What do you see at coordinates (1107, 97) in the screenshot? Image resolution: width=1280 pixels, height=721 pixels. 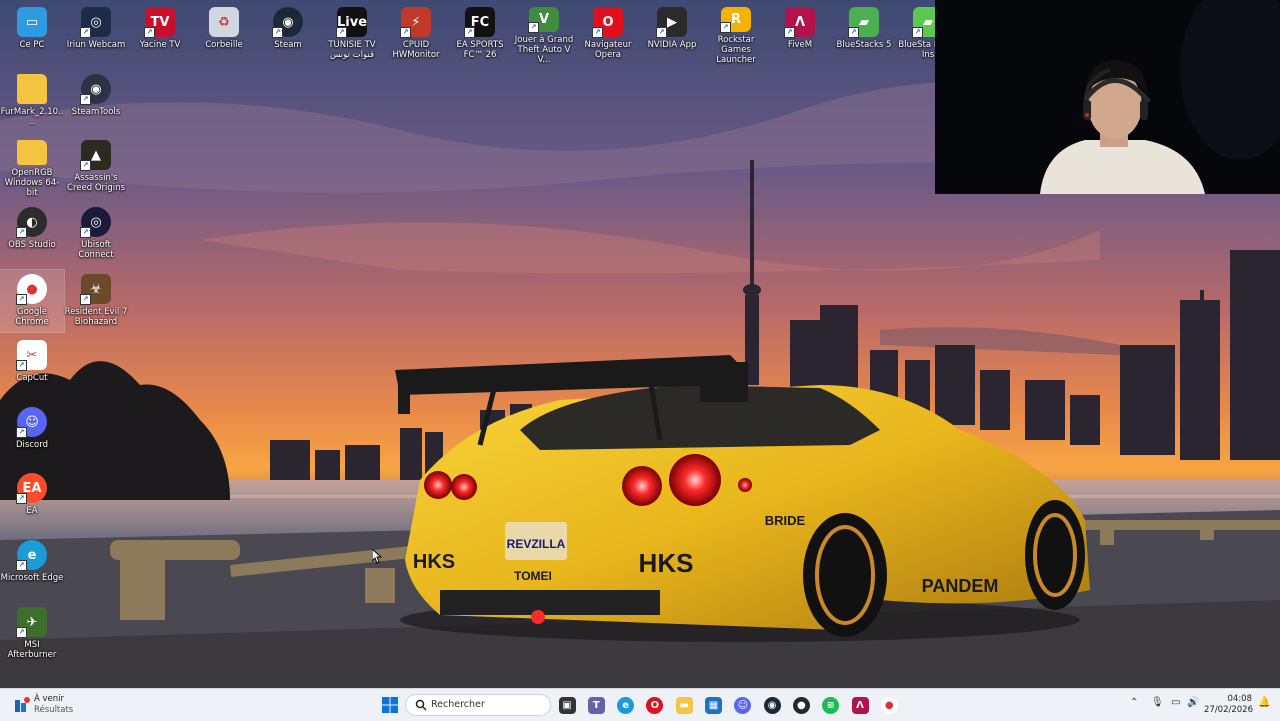 I see `webcam-overlay` at bounding box center [1107, 97].